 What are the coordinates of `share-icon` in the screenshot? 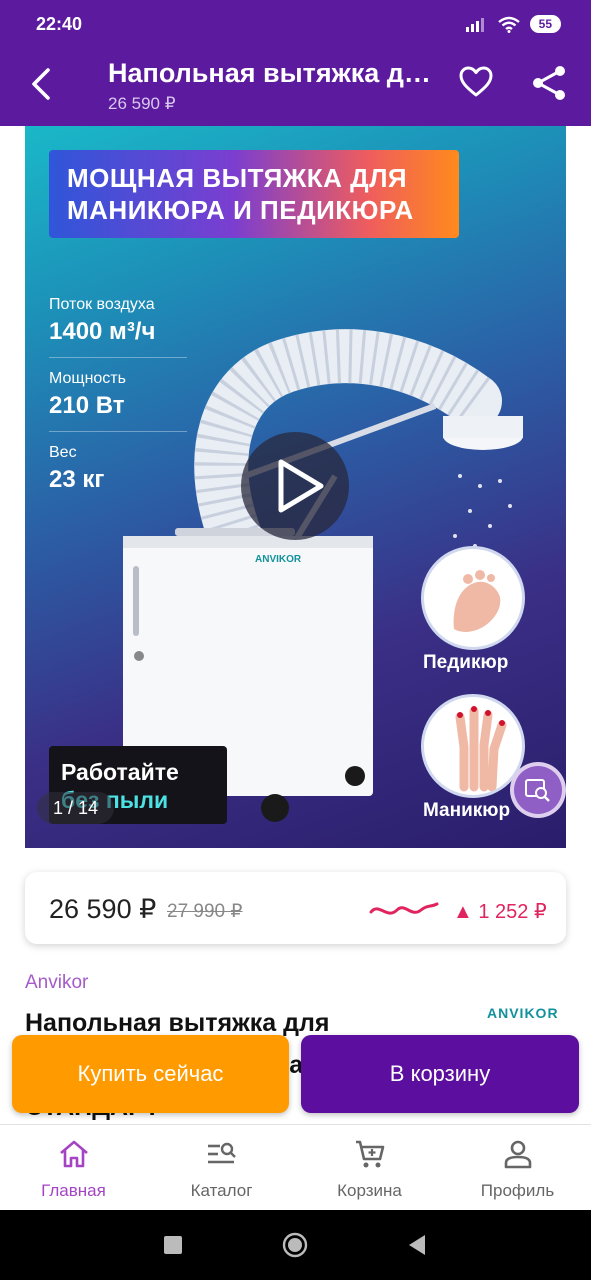 It's located at (549, 83).